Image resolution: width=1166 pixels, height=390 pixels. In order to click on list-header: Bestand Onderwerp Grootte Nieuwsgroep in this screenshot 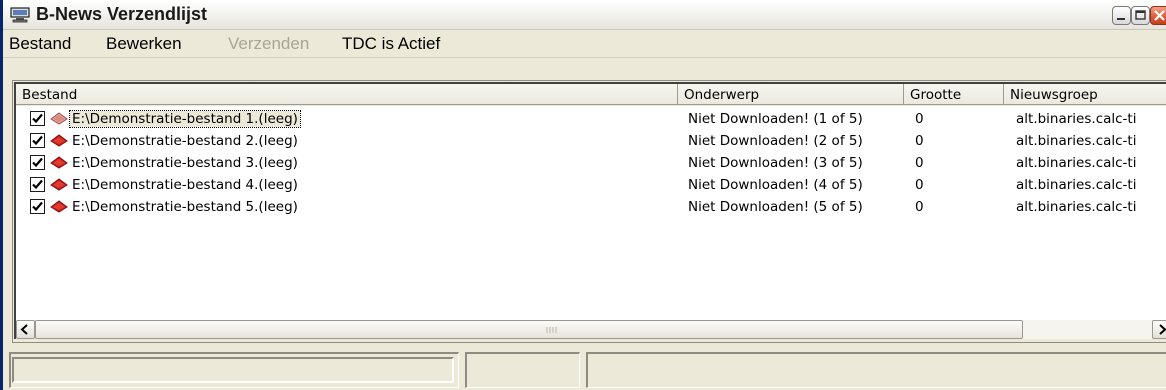, I will do `click(591, 95)`.